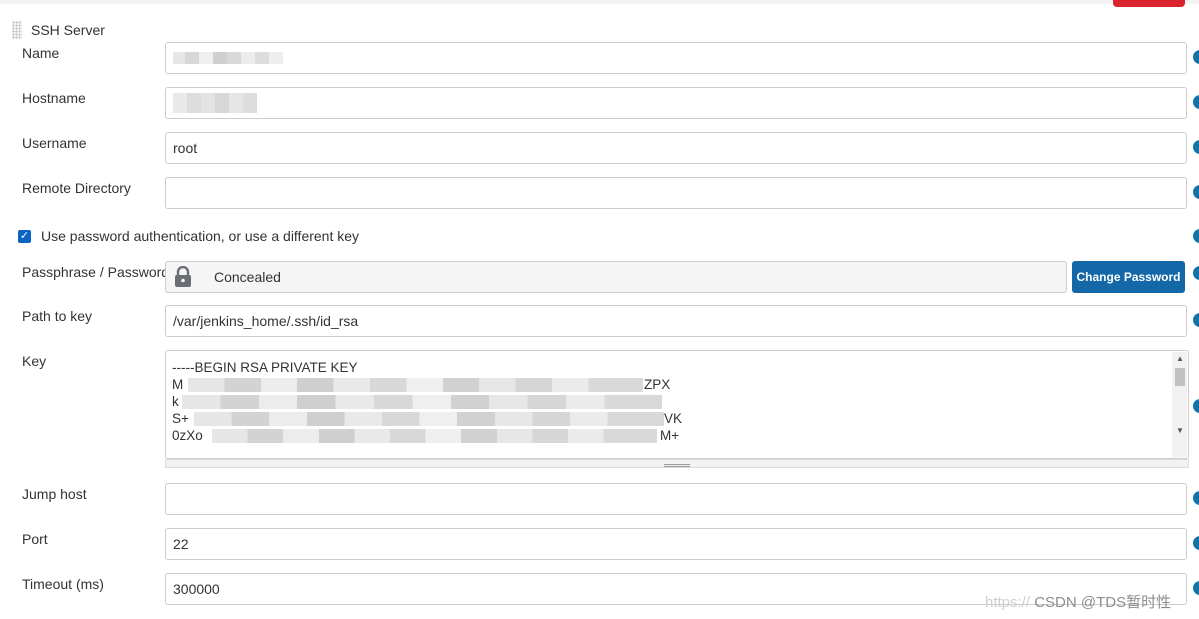 The height and width of the screenshot is (619, 1199). What do you see at coordinates (1180, 377) in the screenshot?
I see `key-scroll-thumb` at bounding box center [1180, 377].